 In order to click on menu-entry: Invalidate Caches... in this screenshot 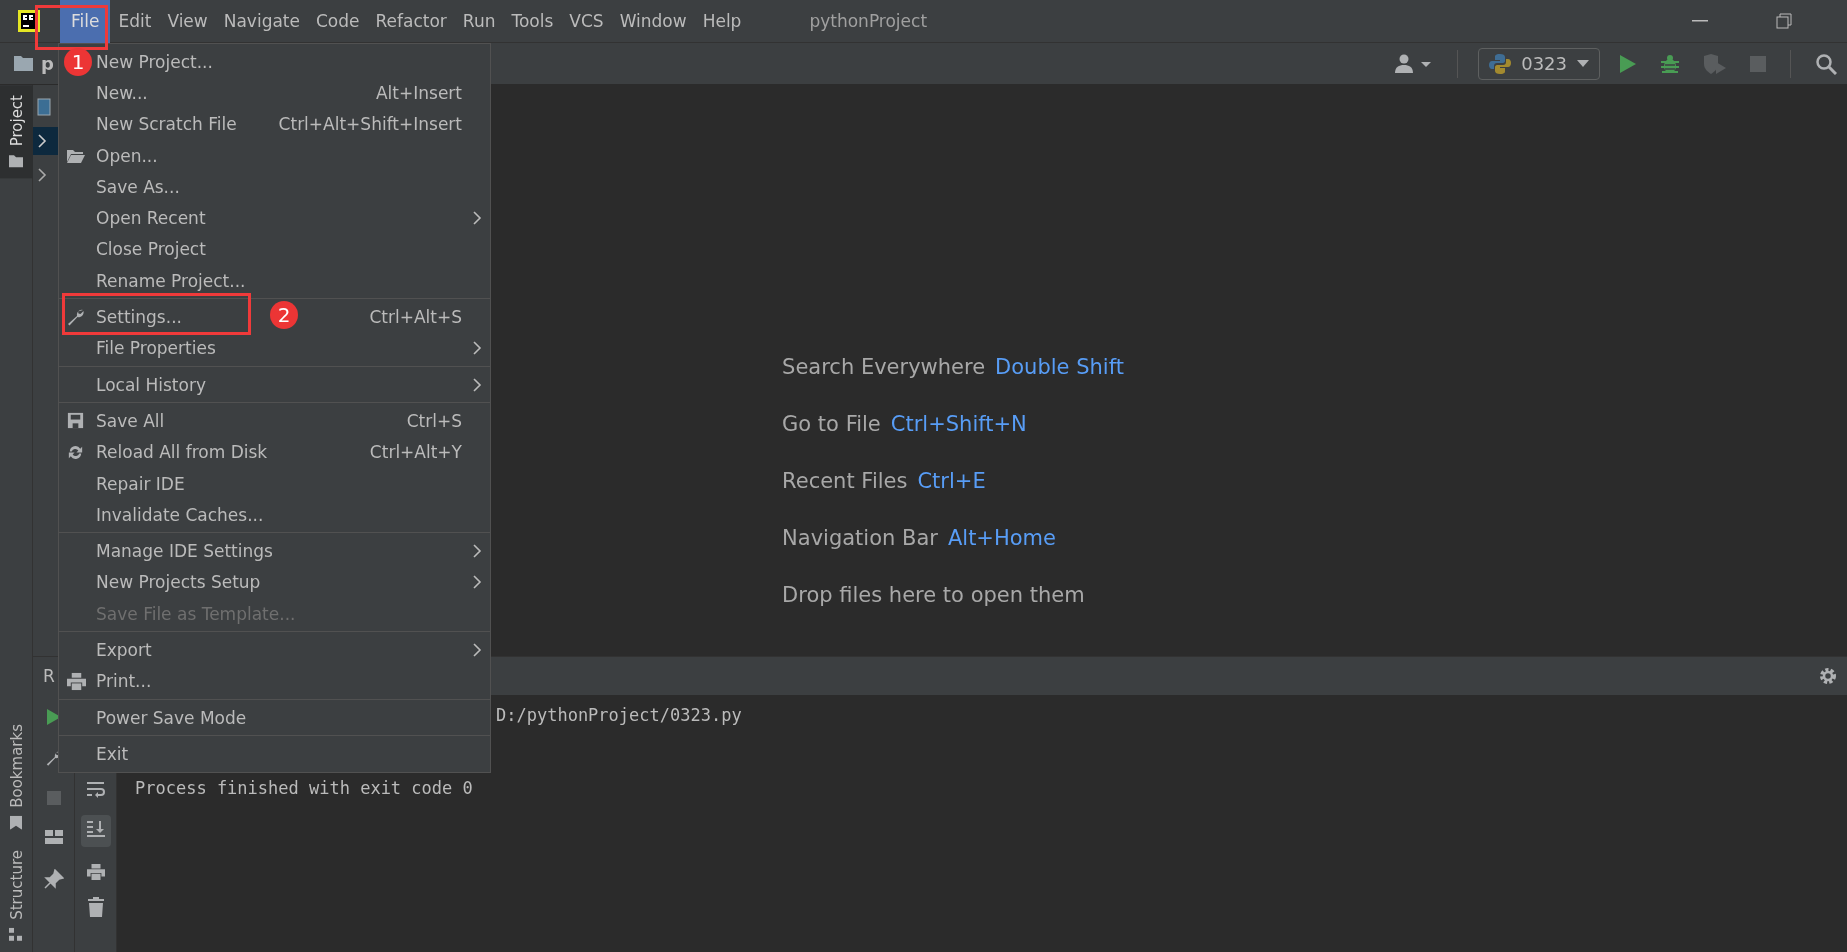, I will do `click(180, 514)`.